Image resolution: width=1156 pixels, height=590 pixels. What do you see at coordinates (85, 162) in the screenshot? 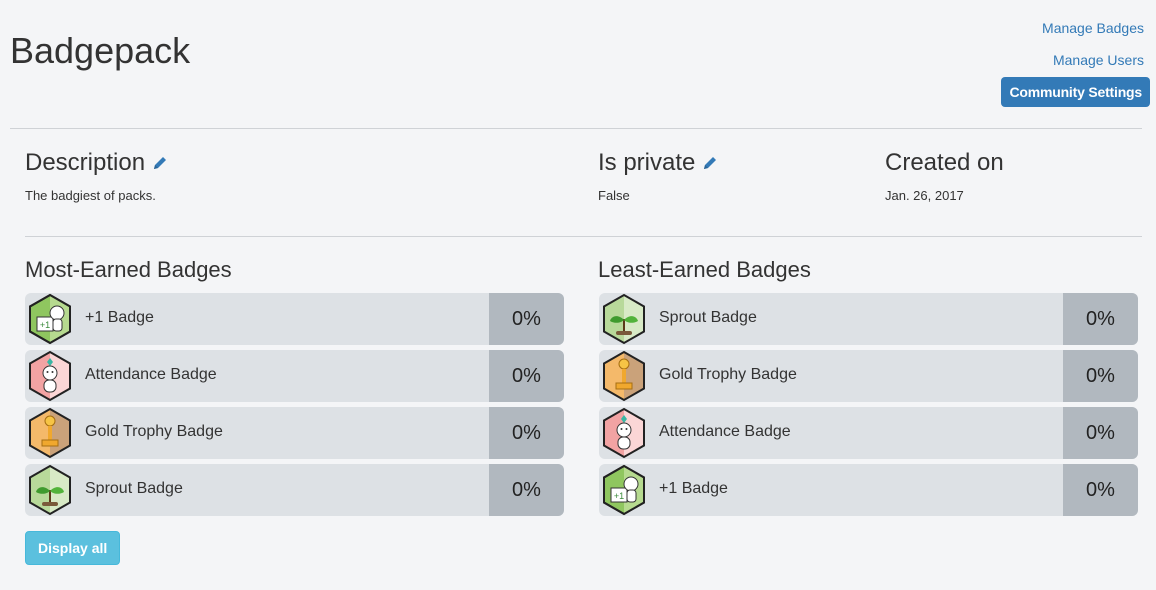
I see `description-label: Description` at bounding box center [85, 162].